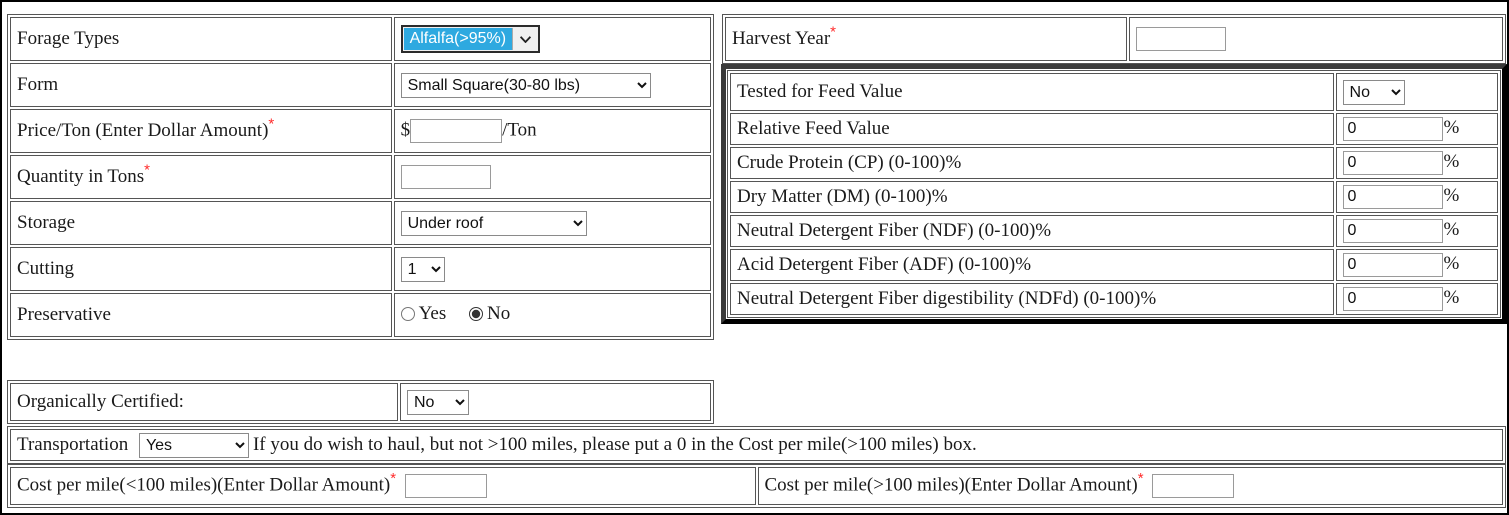 The width and height of the screenshot is (1509, 515). What do you see at coordinates (456, 131) in the screenshot?
I see `price-per-ton-input` at bounding box center [456, 131].